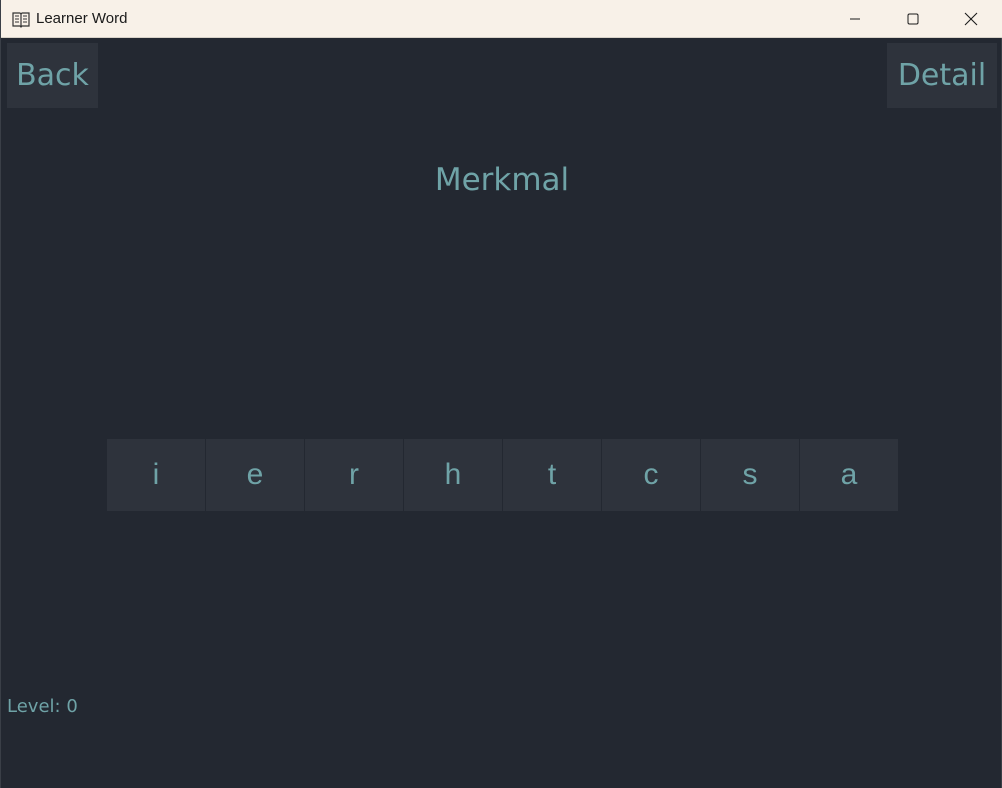 The width and height of the screenshot is (1002, 788). What do you see at coordinates (21, 19) in the screenshot?
I see `book-icon` at bounding box center [21, 19].